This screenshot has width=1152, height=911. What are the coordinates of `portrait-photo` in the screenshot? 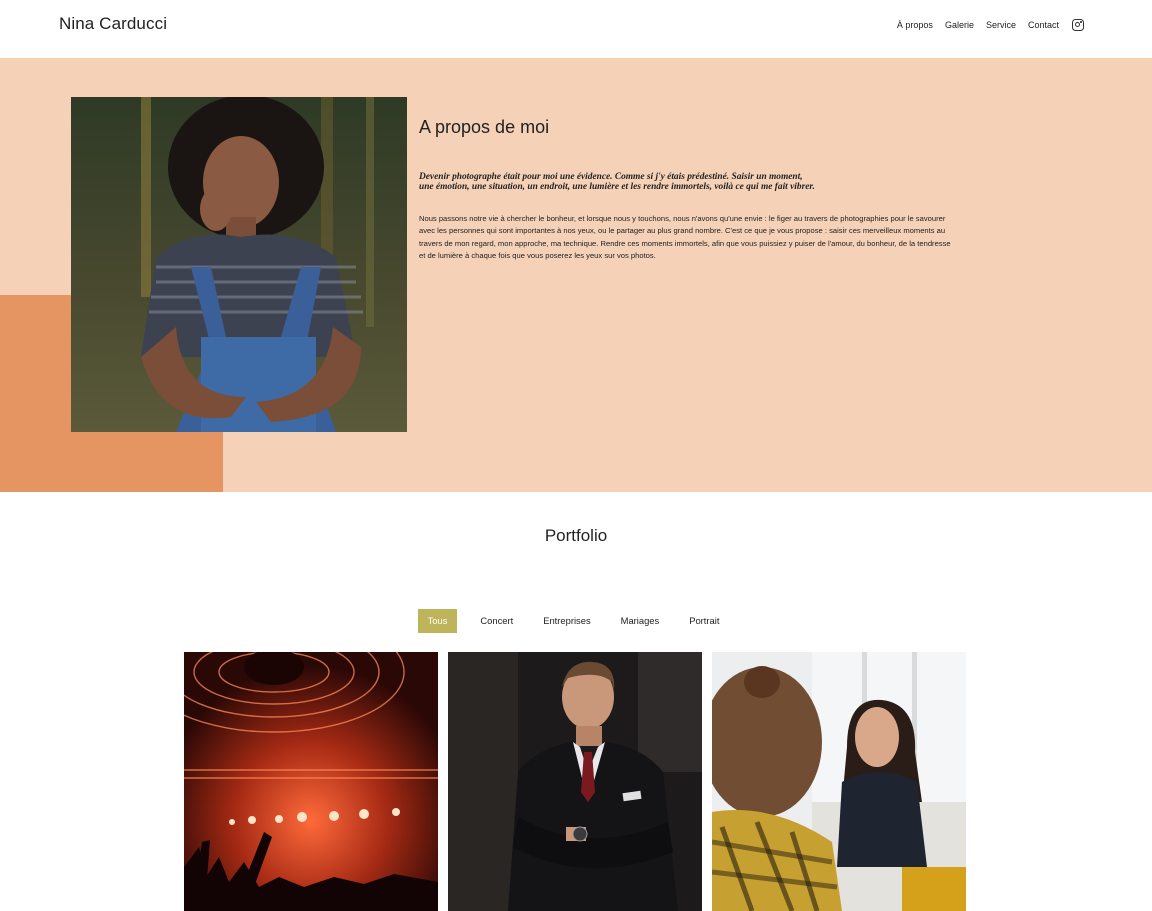 It's located at (239, 264).